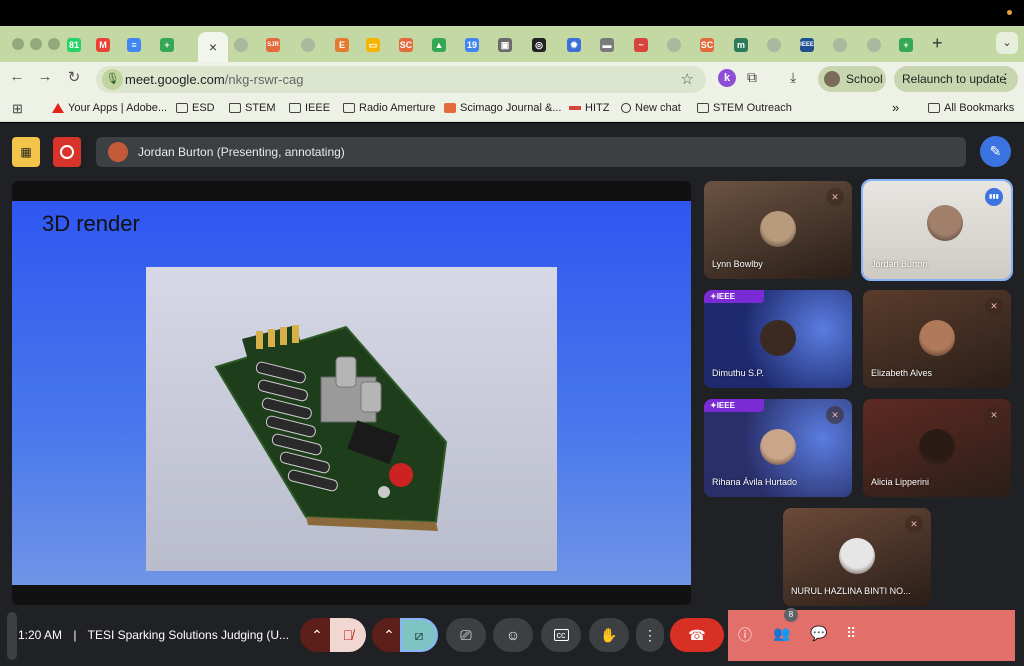 The height and width of the screenshot is (666, 1024). I want to click on bookmark-star-icon: ☆, so click(687, 79).